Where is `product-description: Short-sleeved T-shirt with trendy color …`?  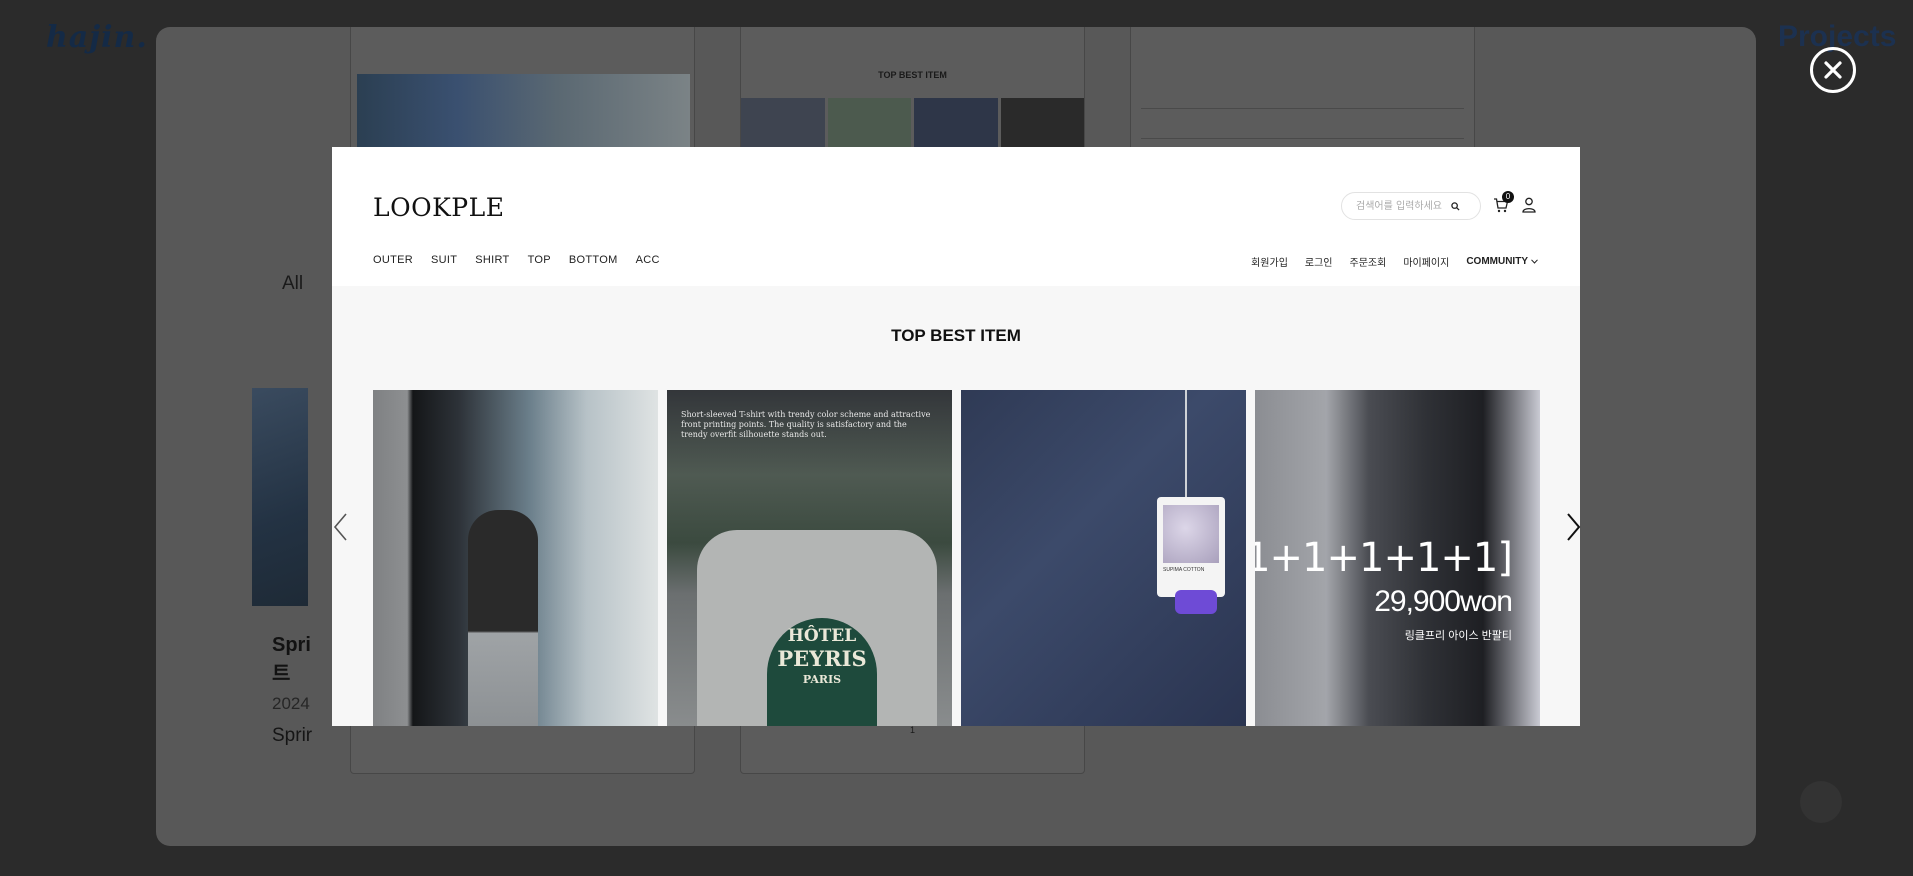 product-description: Short-sleeved T-shirt with trendy color … is located at coordinates (806, 424).